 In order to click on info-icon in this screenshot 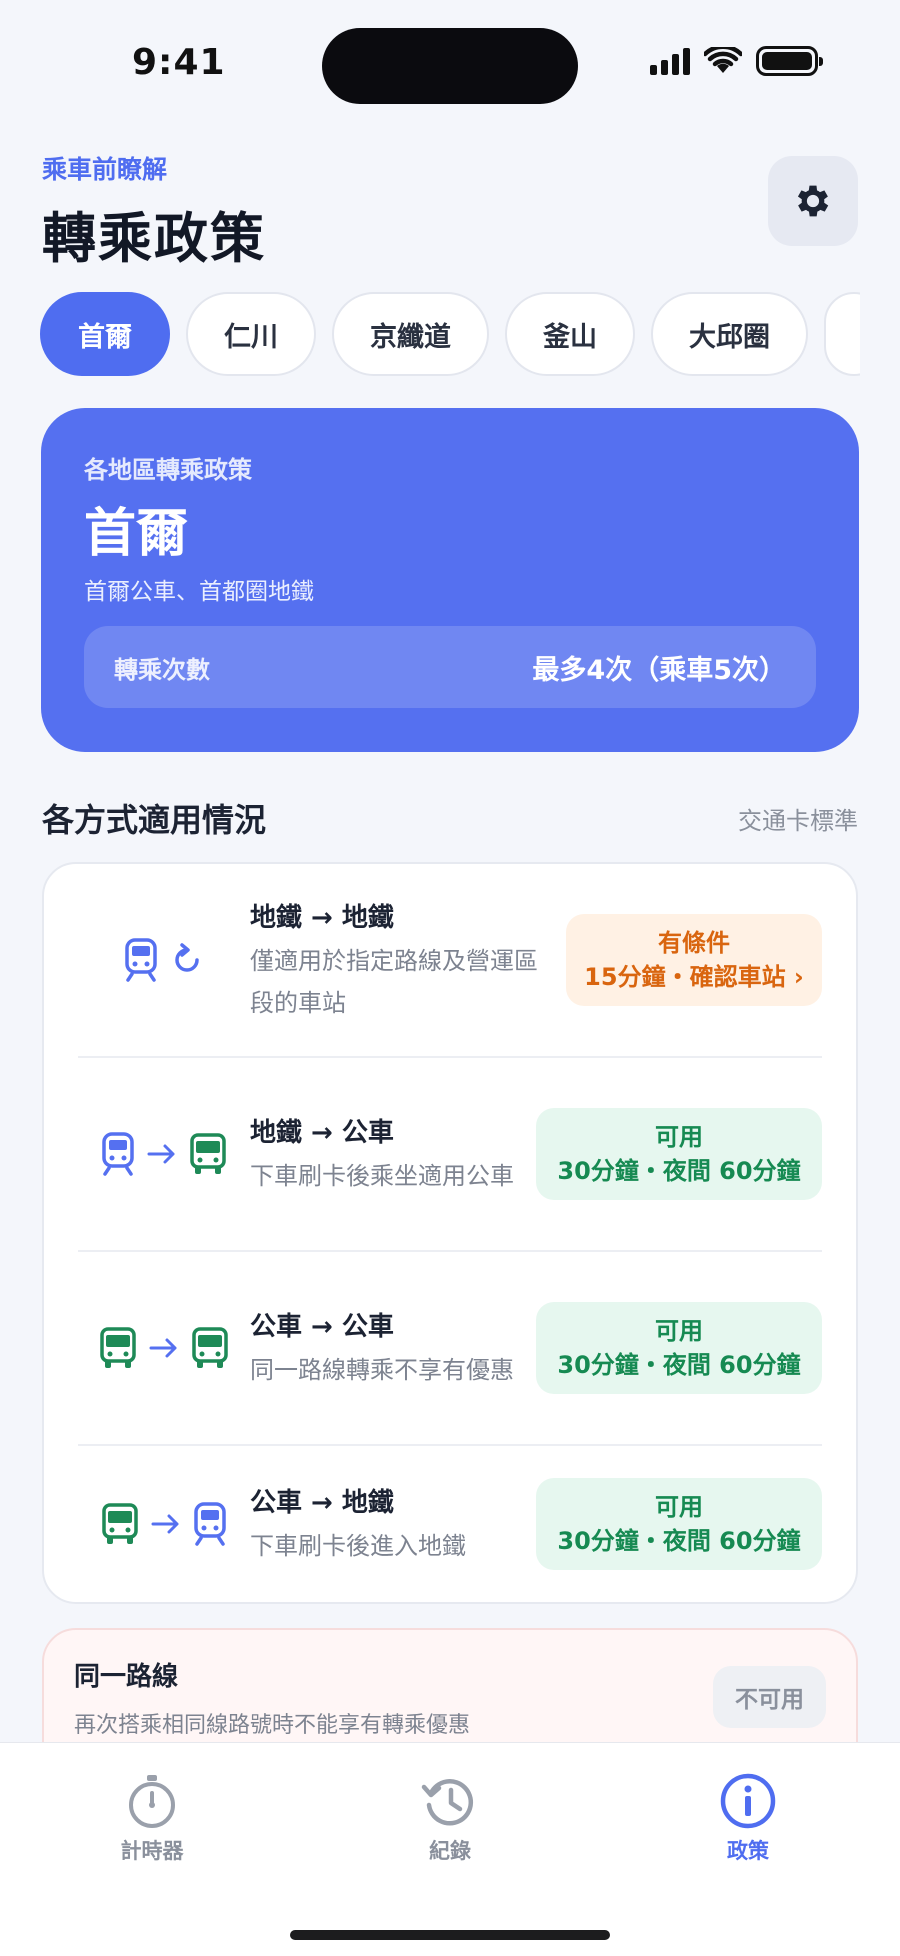, I will do `click(748, 1801)`.